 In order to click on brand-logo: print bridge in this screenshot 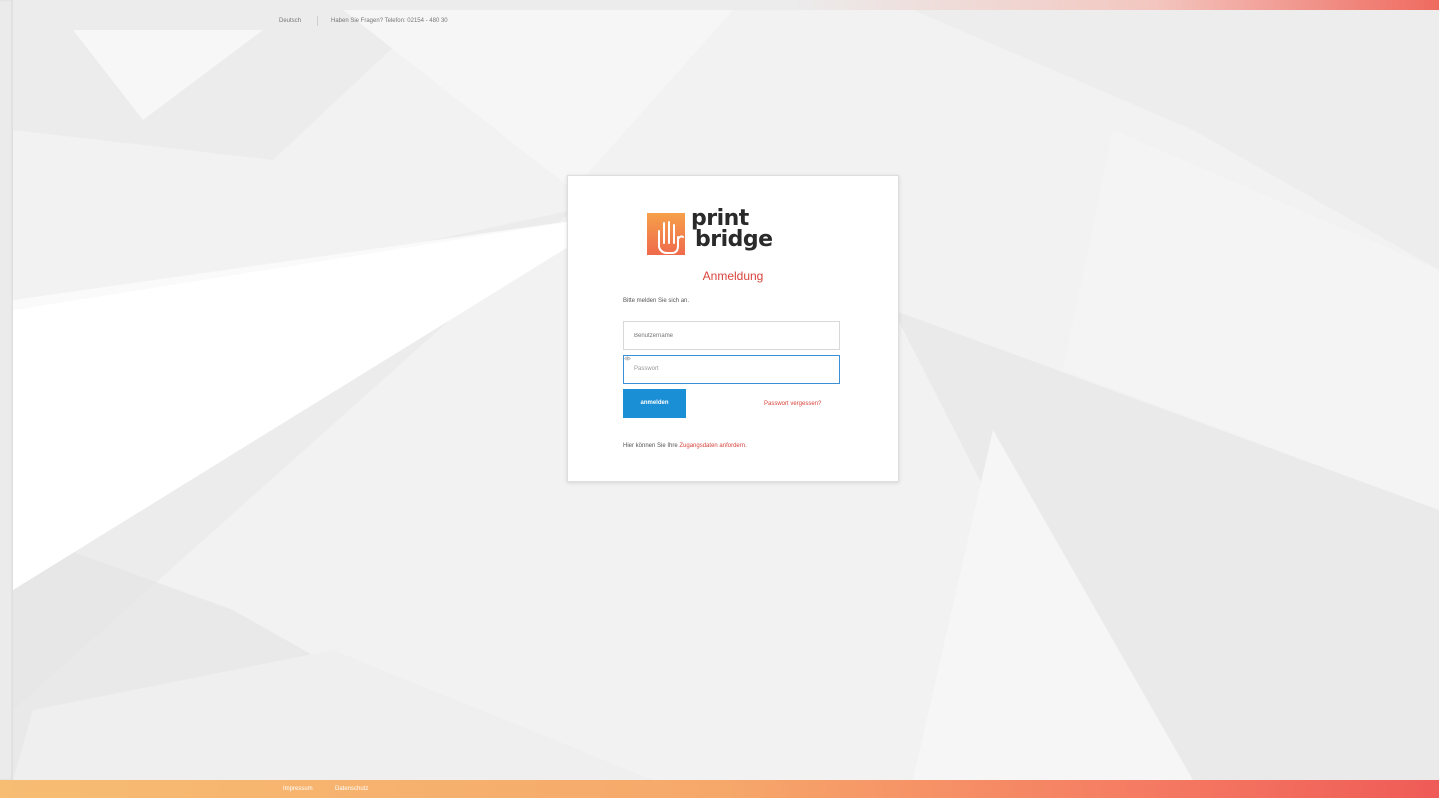, I will do `click(737, 233)`.